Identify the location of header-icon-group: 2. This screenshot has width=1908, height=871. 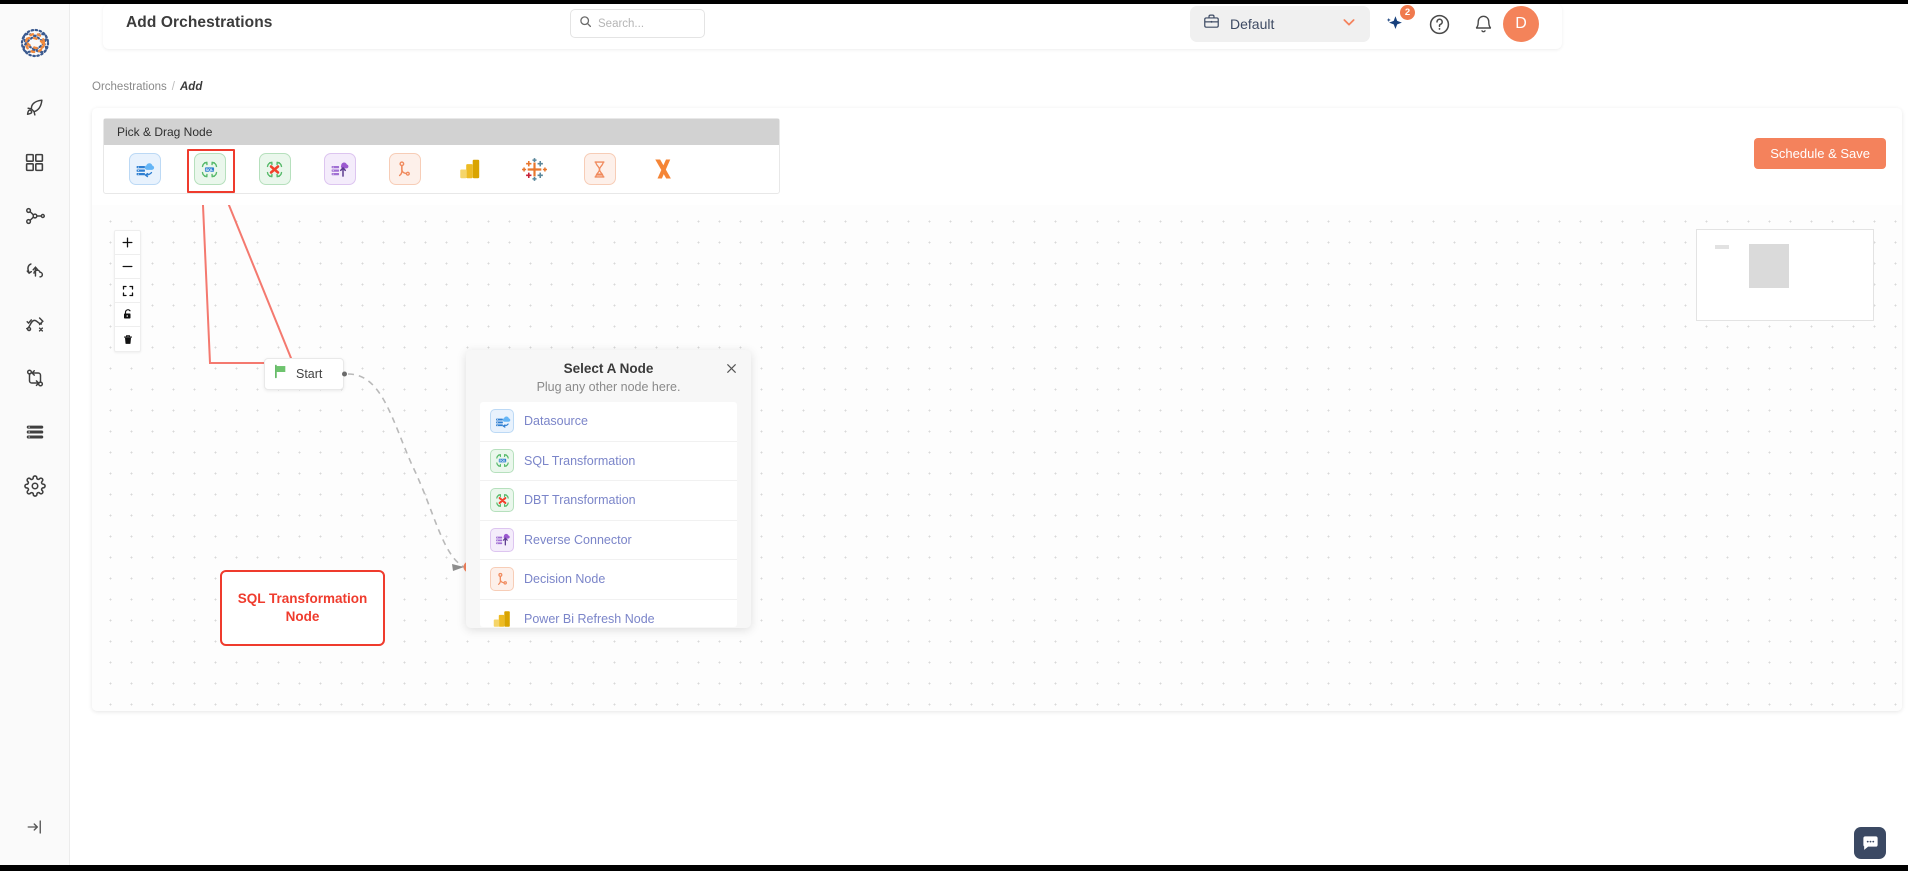
(1439, 22).